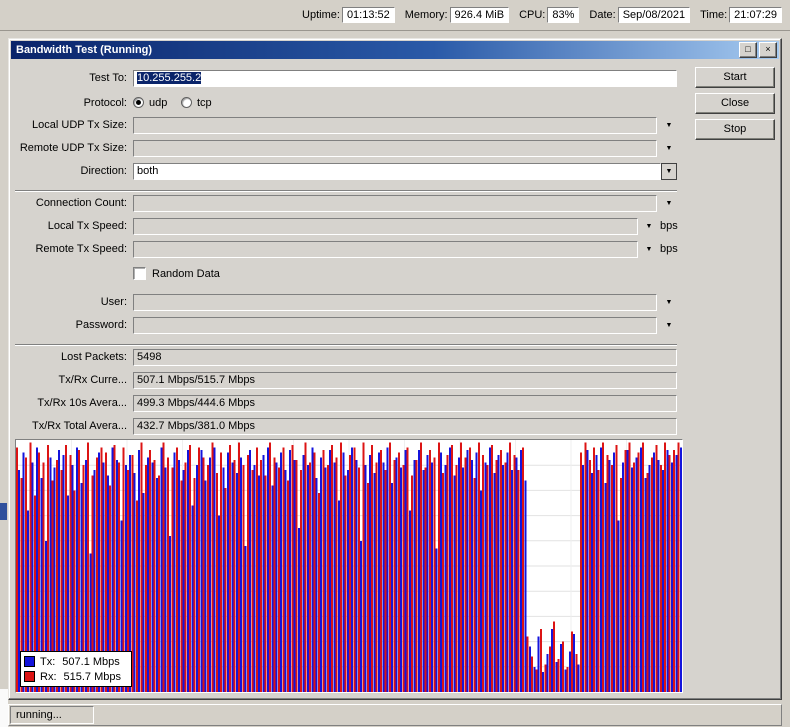  Describe the element at coordinates (396, 104) in the screenshot. I see `protocol-row: Protocol: udp tcp` at that location.